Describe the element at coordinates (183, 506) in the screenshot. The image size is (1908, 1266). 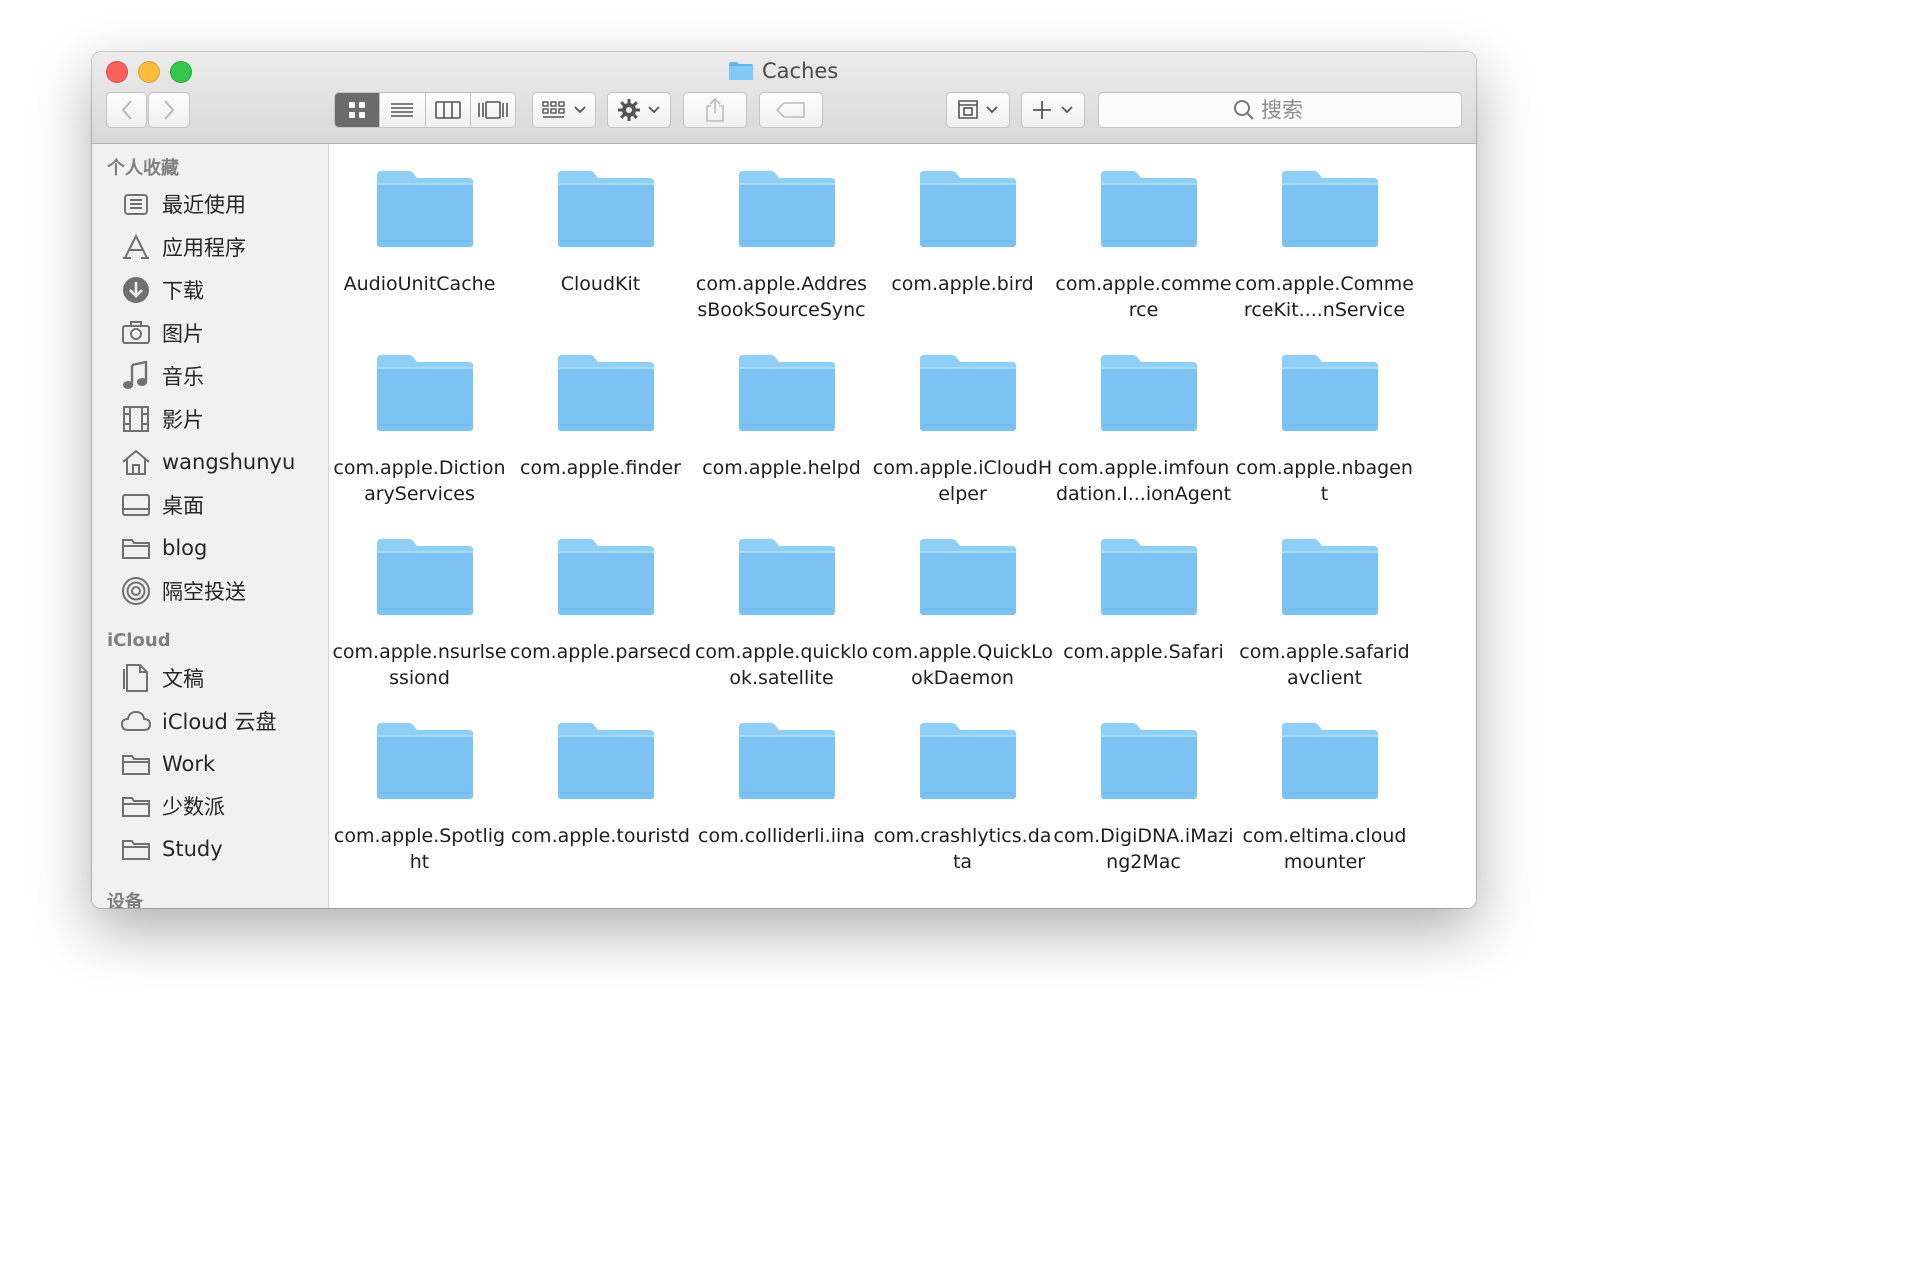
I see `sidebar-item-label: 桌面` at that location.